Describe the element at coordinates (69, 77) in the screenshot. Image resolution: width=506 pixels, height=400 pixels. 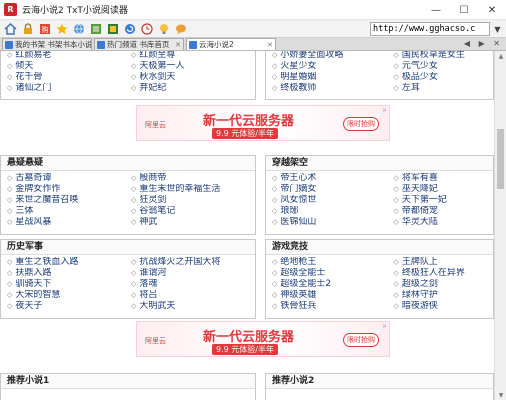
I see `list-item: 花千骨` at that location.